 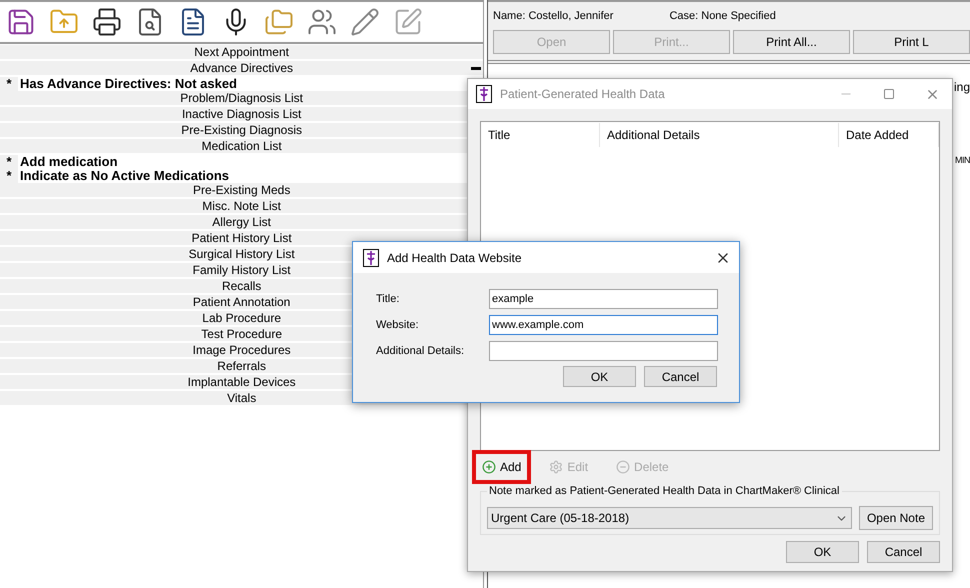 What do you see at coordinates (553, 16) in the screenshot?
I see `patient-name: Name: Costello, Jennifer` at bounding box center [553, 16].